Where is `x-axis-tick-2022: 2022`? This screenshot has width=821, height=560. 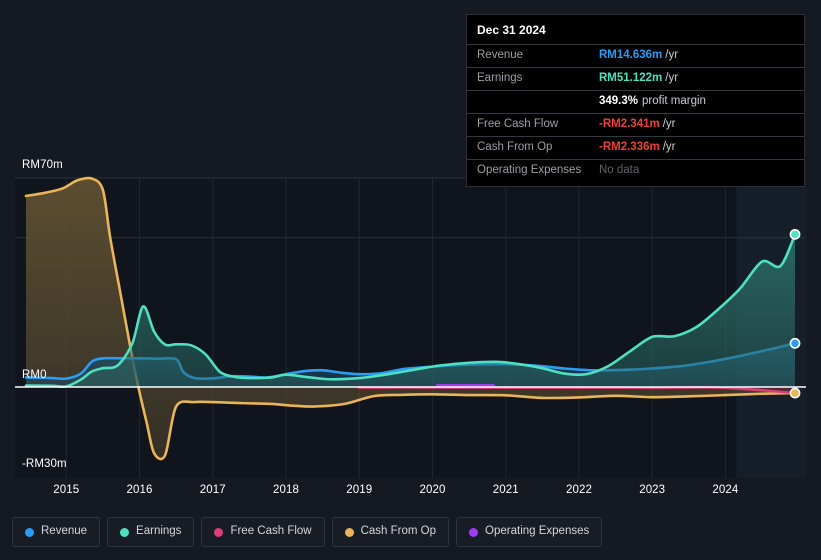 x-axis-tick-2022: 2022 is located at coordinates (578, 490).